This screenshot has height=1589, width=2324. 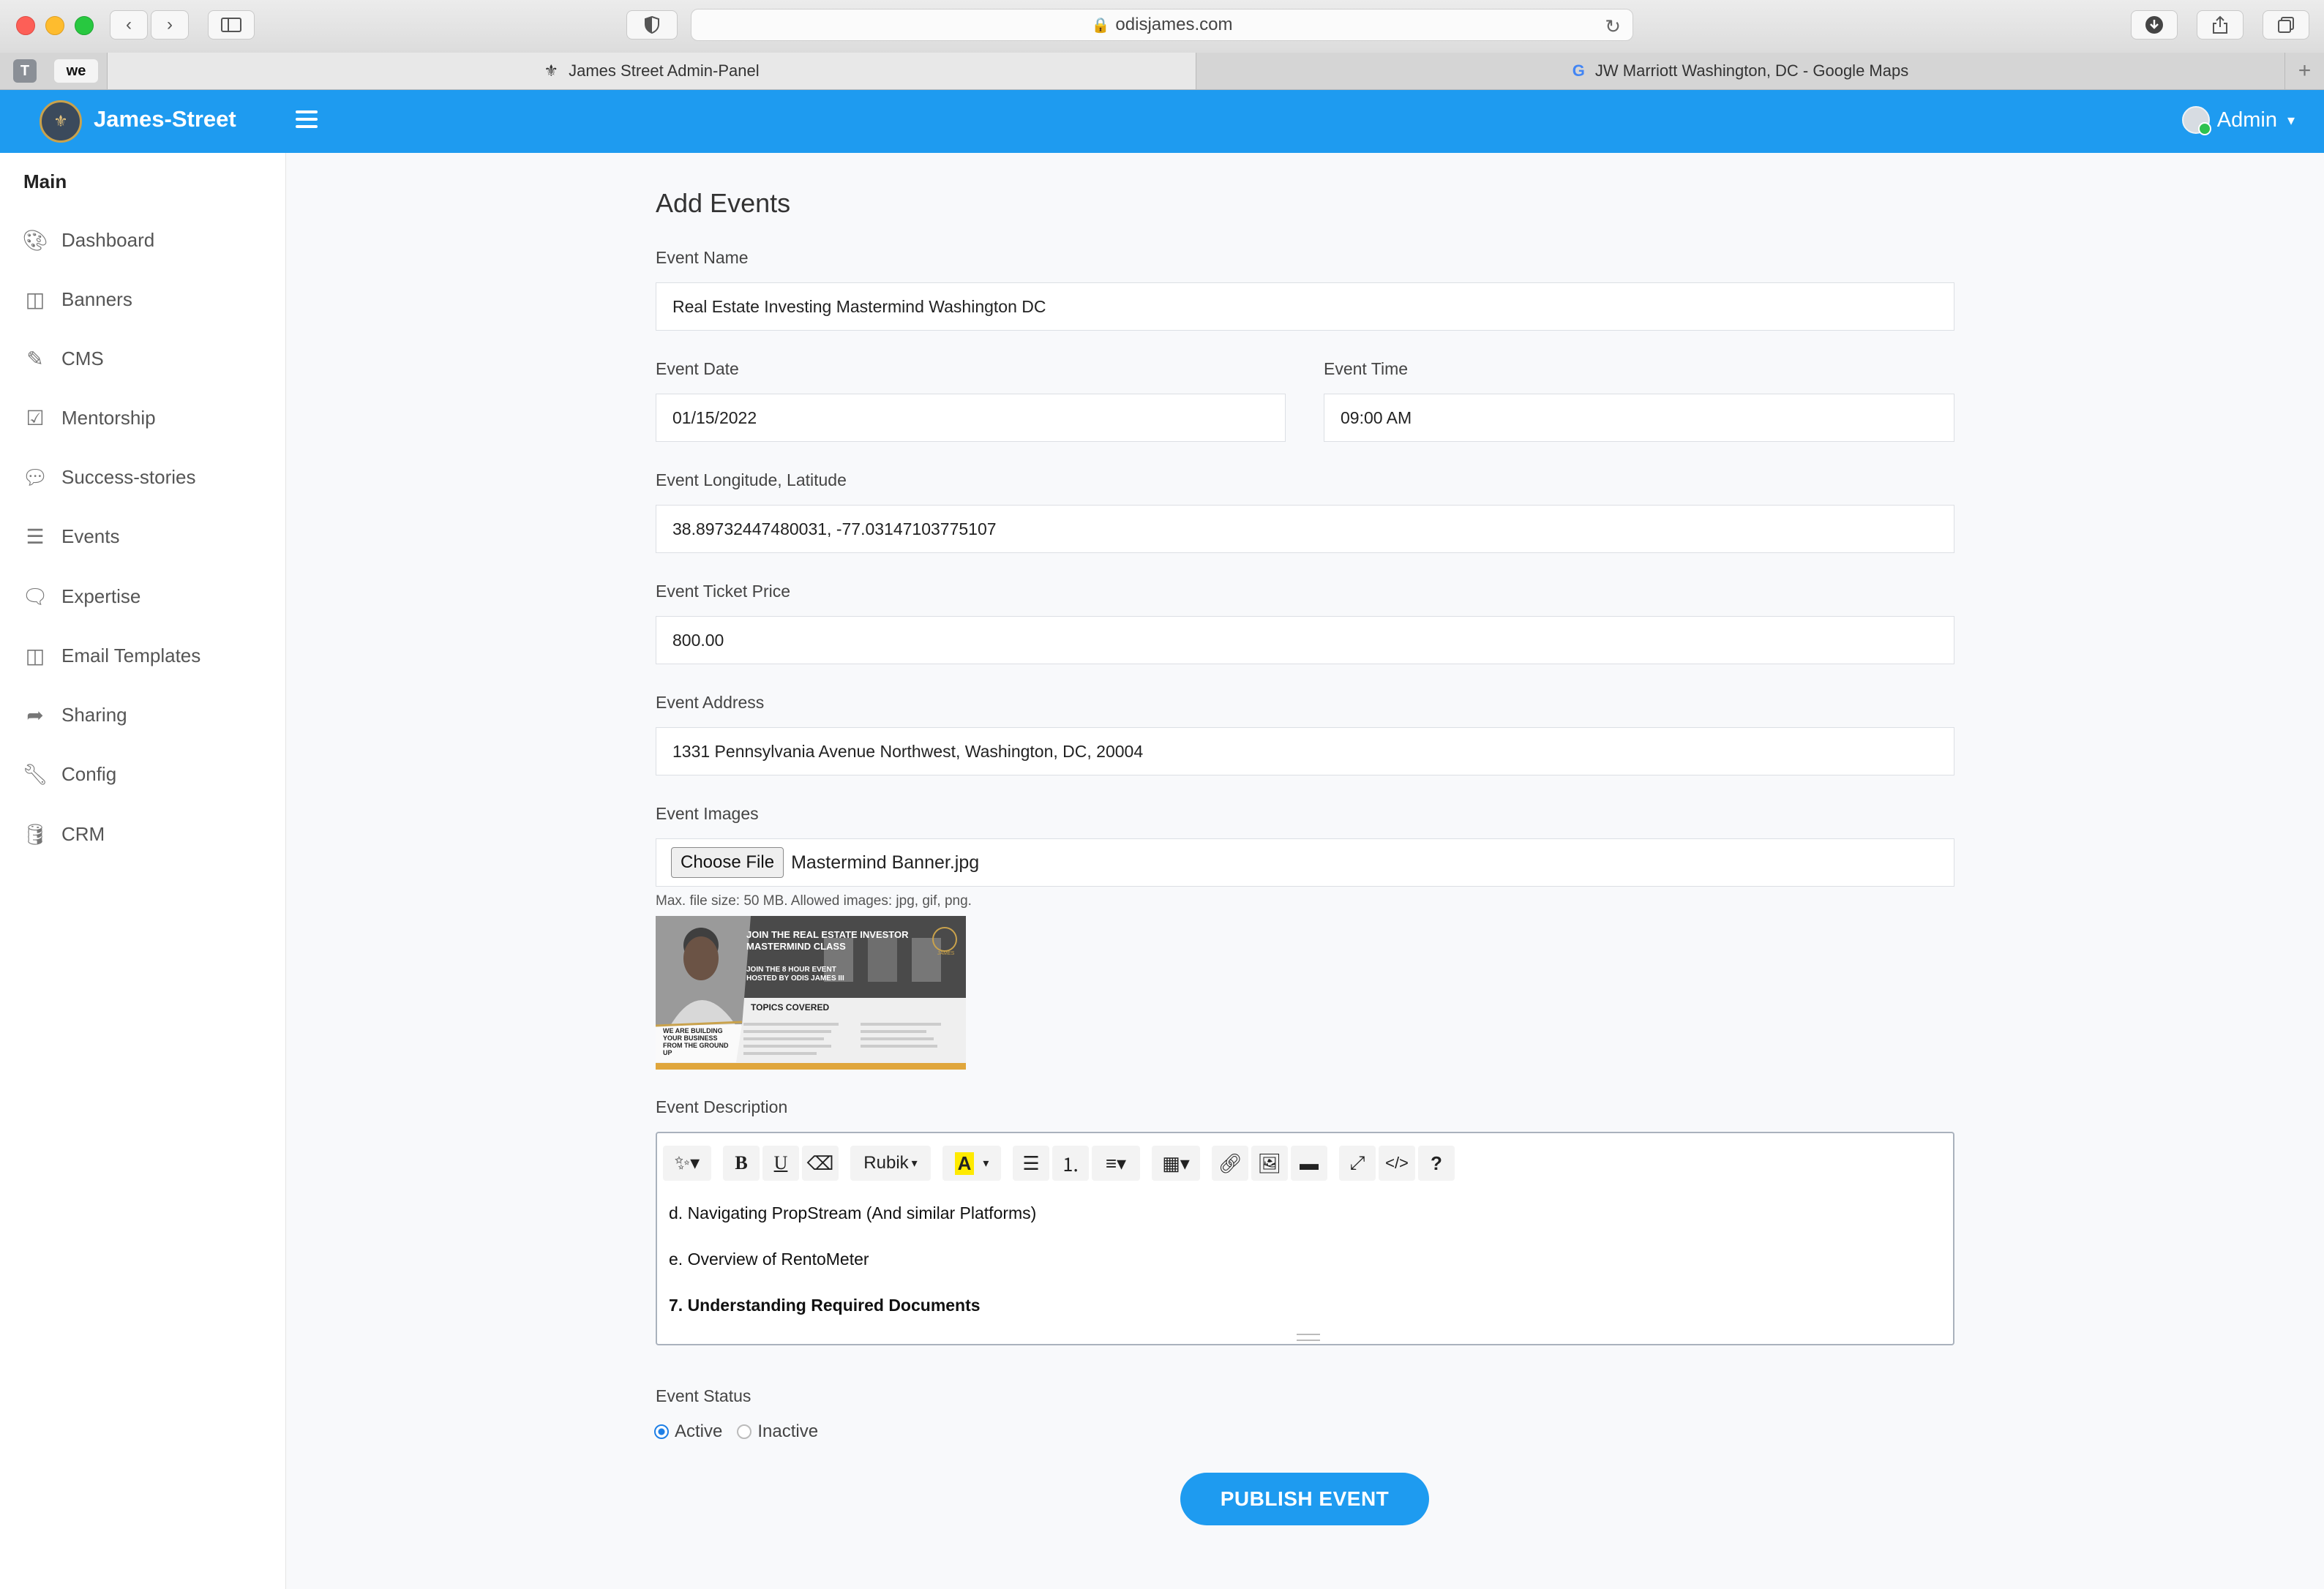 What do you see at coordinates (1162, 122) in the screenshot?
I see `app-header: ⚜ James-Street Admin ▾` at bounding box center [1162, 122].